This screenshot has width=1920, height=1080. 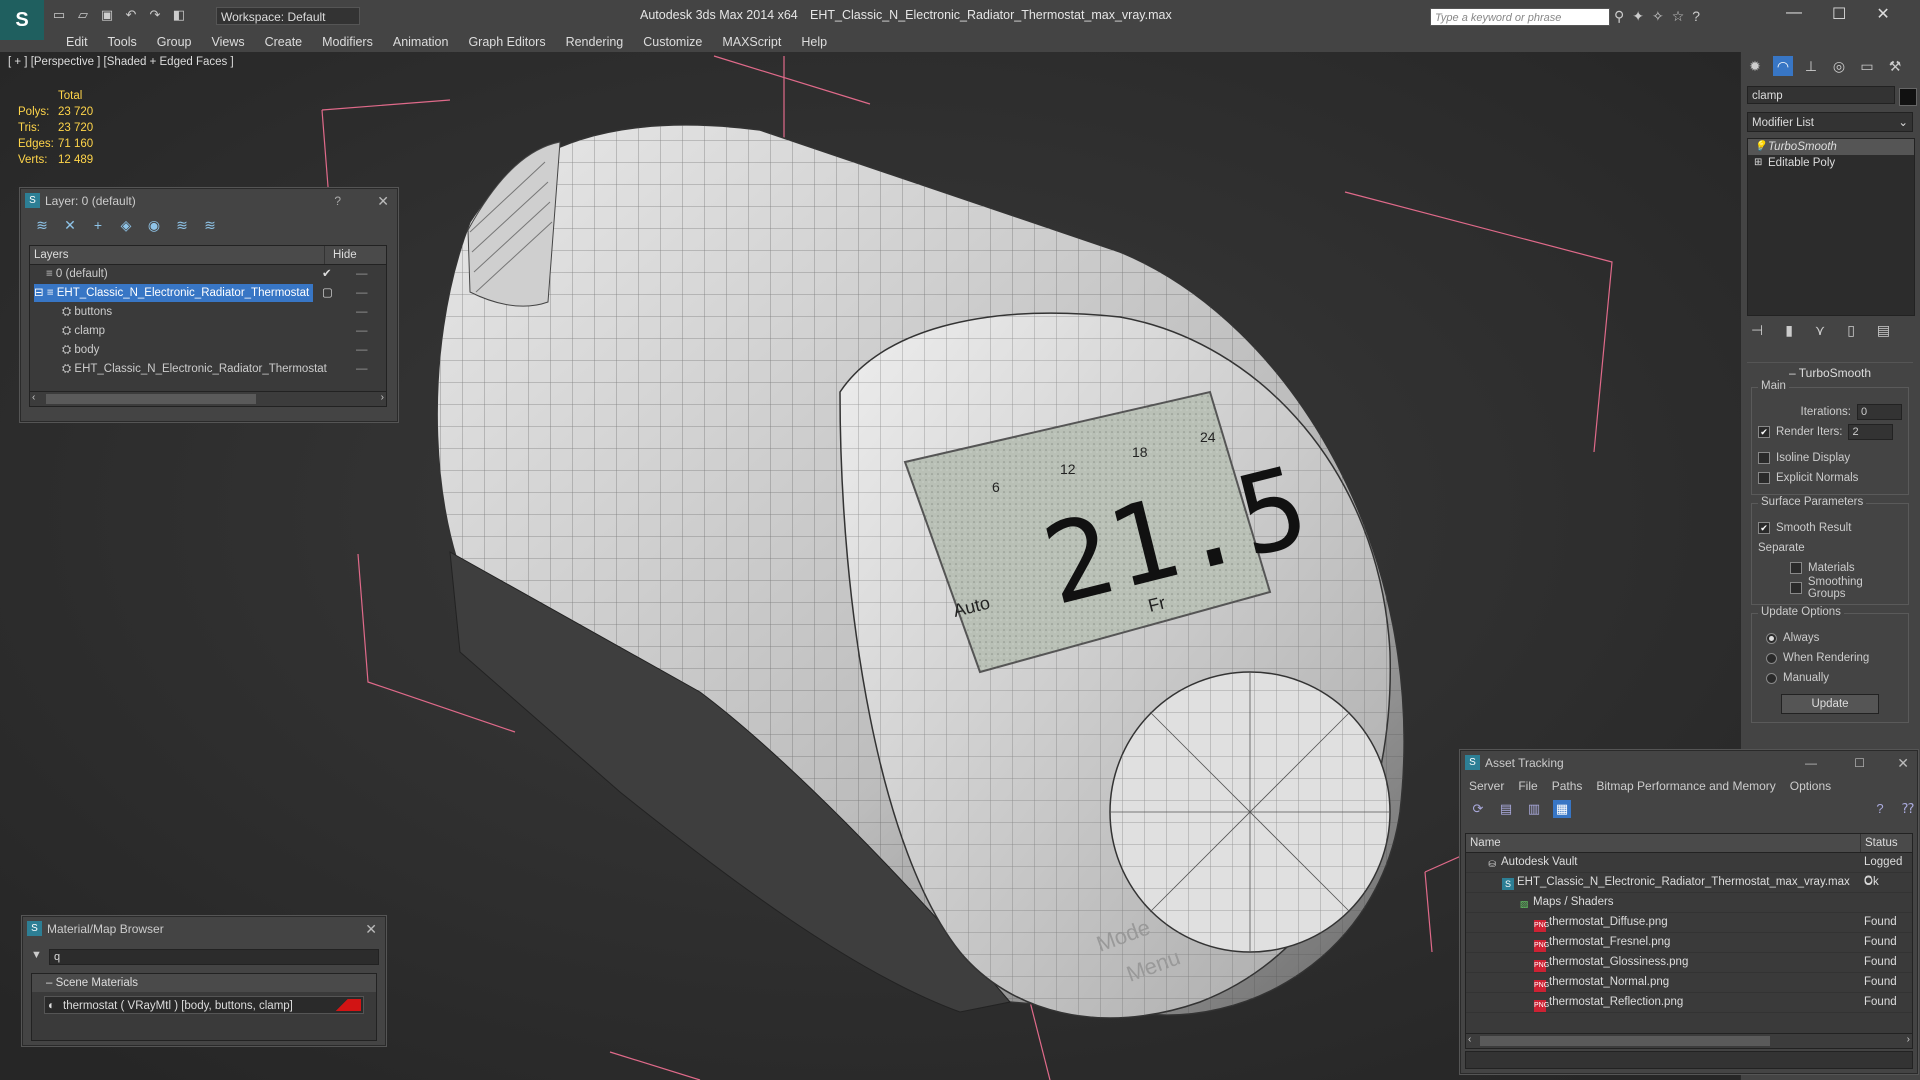 I want to click on create-tab-icon: ✹, so click(x=1755, y=66).